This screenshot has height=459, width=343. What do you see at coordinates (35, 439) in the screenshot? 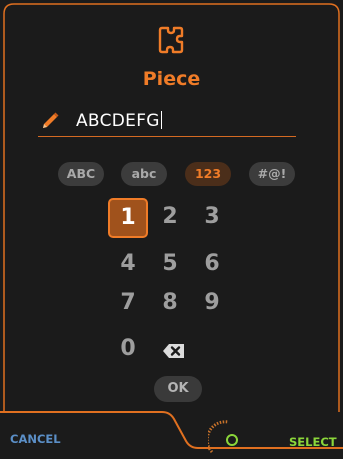
I see `cancel-button: CANCEL` at bounding box center [35, 439].